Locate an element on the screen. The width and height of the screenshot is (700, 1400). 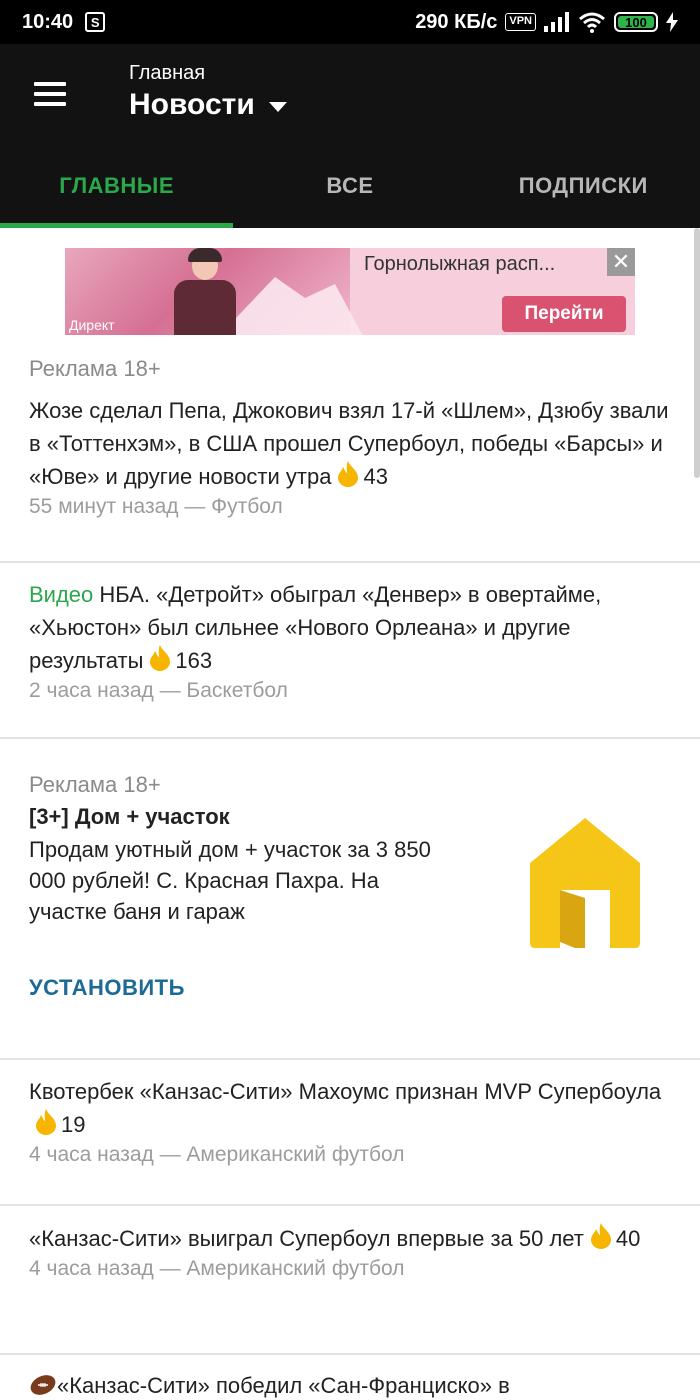
reactions-count: 43 is located at coordinates (375, 476).